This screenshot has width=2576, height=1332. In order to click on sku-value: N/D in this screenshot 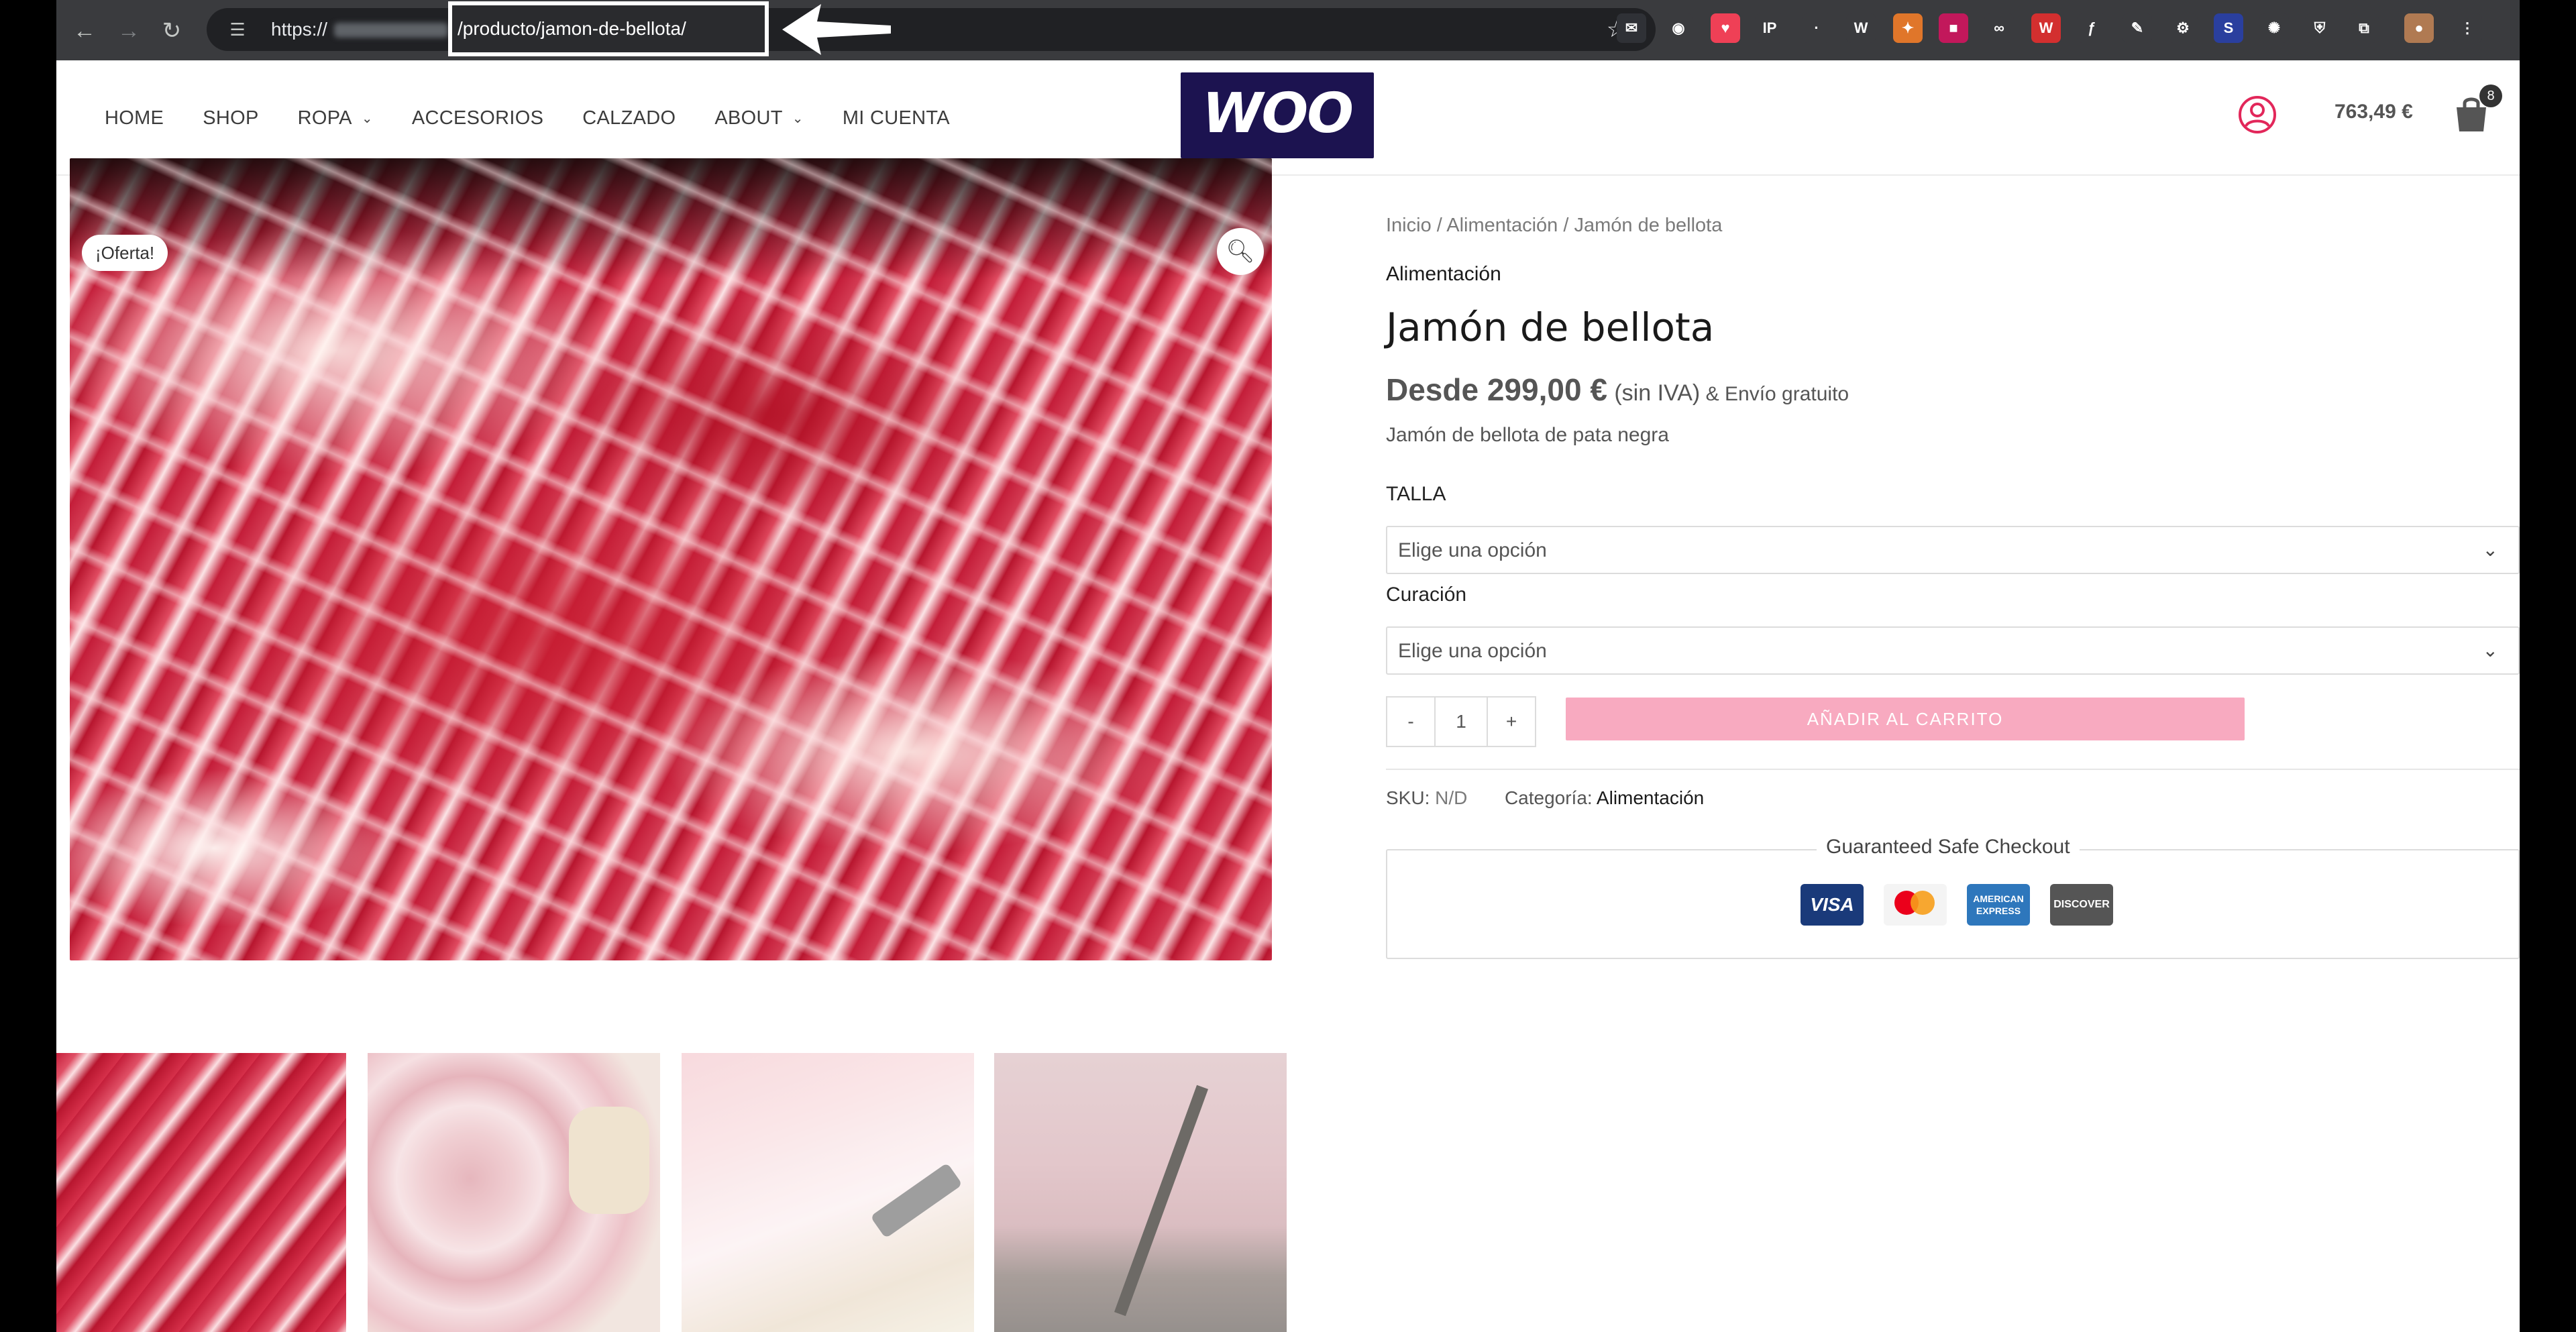, I will do `click(1451, 798)`.